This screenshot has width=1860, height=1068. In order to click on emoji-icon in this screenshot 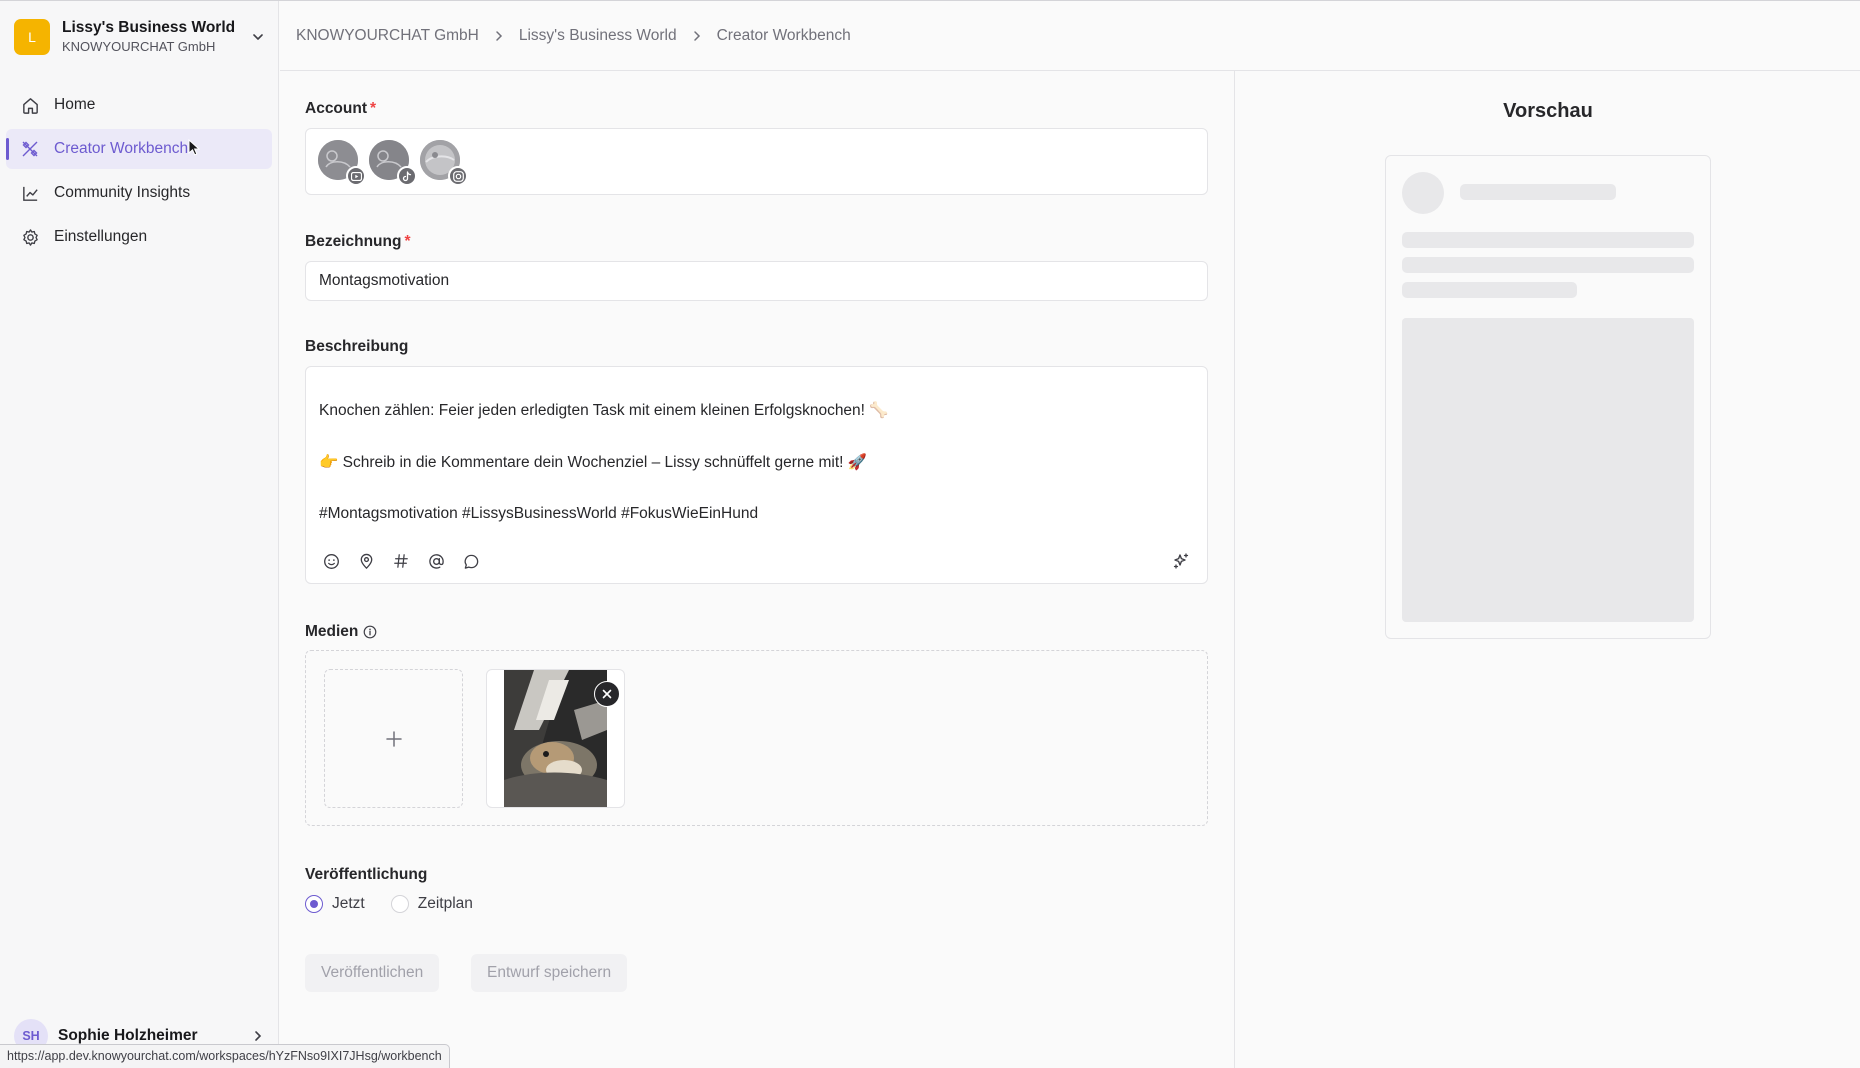, I will do `click(331, 561)`.